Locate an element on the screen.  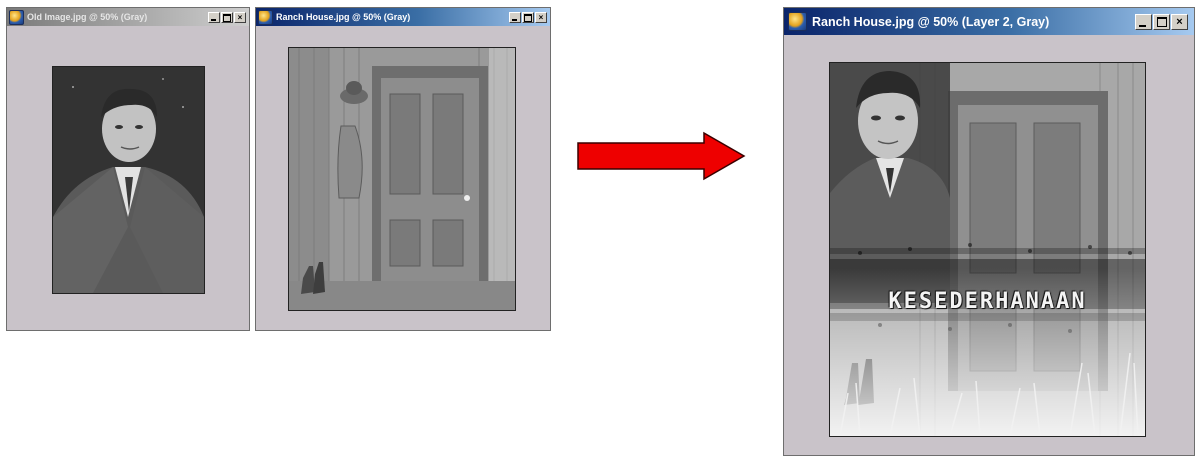
ranch-house-titlebar: Ranch House.jpg @ 50% (Gray) × is located at coordinates (403, 17).